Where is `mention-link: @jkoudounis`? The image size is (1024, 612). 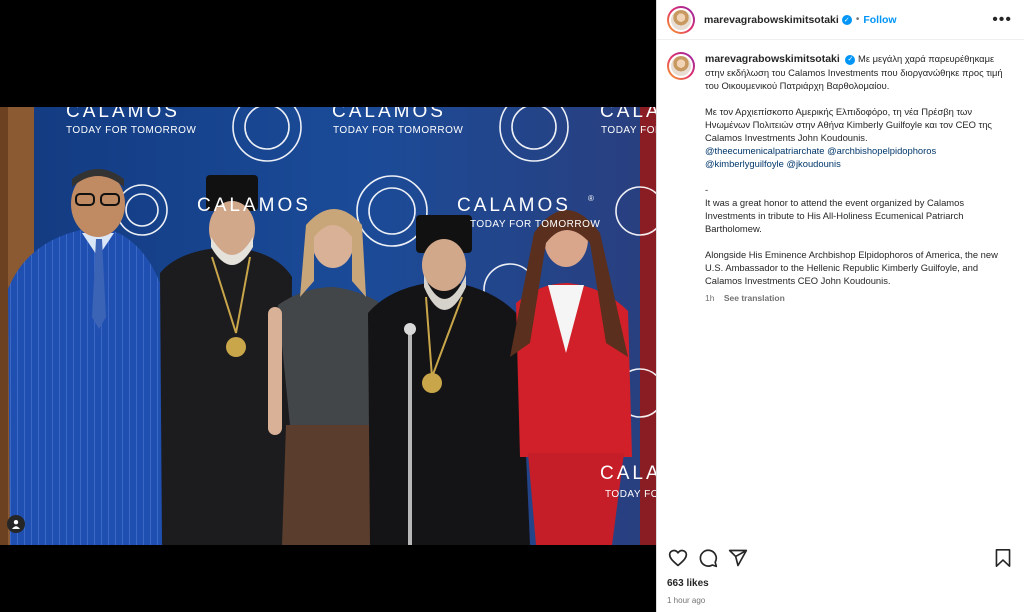 mention-link: @jkoudounis is located at coordinates (813, 163).